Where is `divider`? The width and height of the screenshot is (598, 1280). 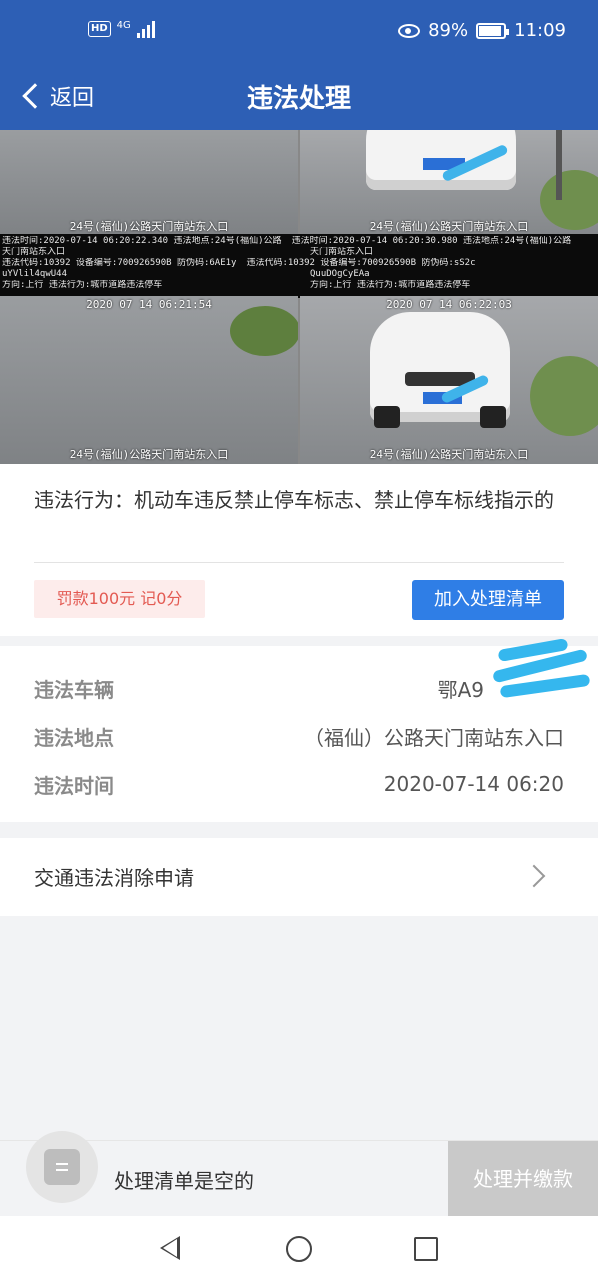
divider is located at coordinates (299, 562).